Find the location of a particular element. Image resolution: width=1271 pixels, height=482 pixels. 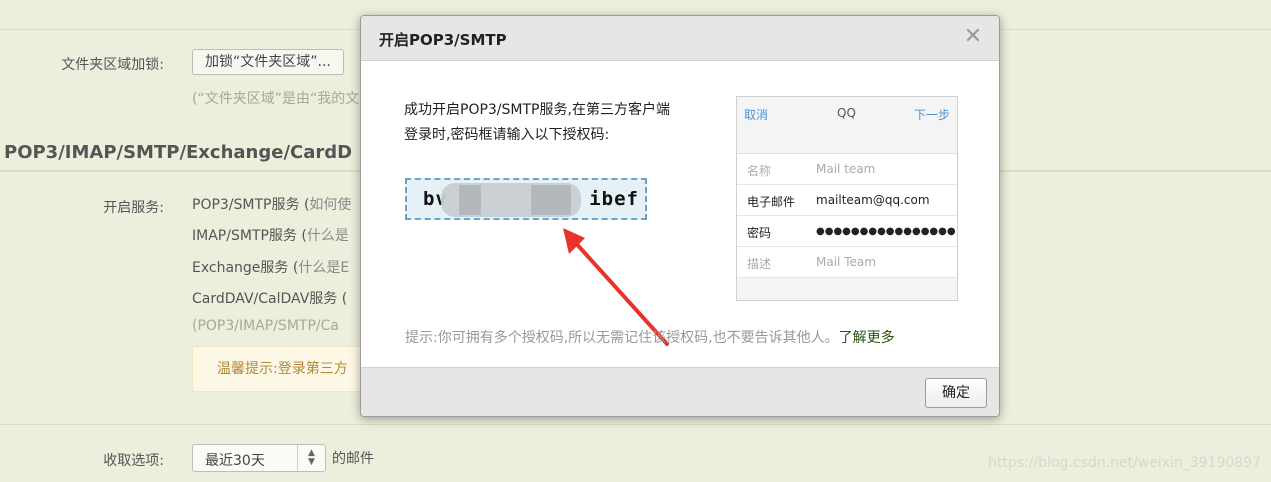

fetch-range-select: 最近30天 ▲ ▼ is located at coordinates (259, 458).